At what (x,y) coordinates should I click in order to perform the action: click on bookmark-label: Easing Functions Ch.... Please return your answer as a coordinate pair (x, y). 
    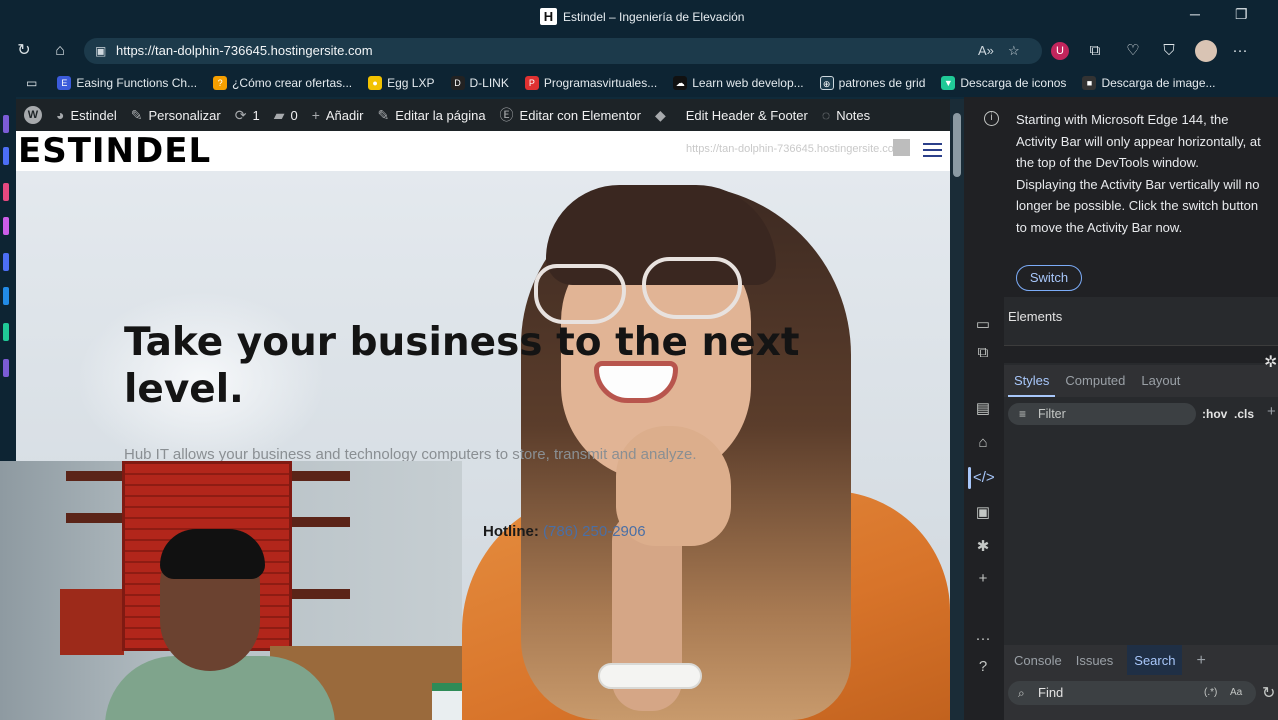
    Looking at the image, I should click on (137, 83).